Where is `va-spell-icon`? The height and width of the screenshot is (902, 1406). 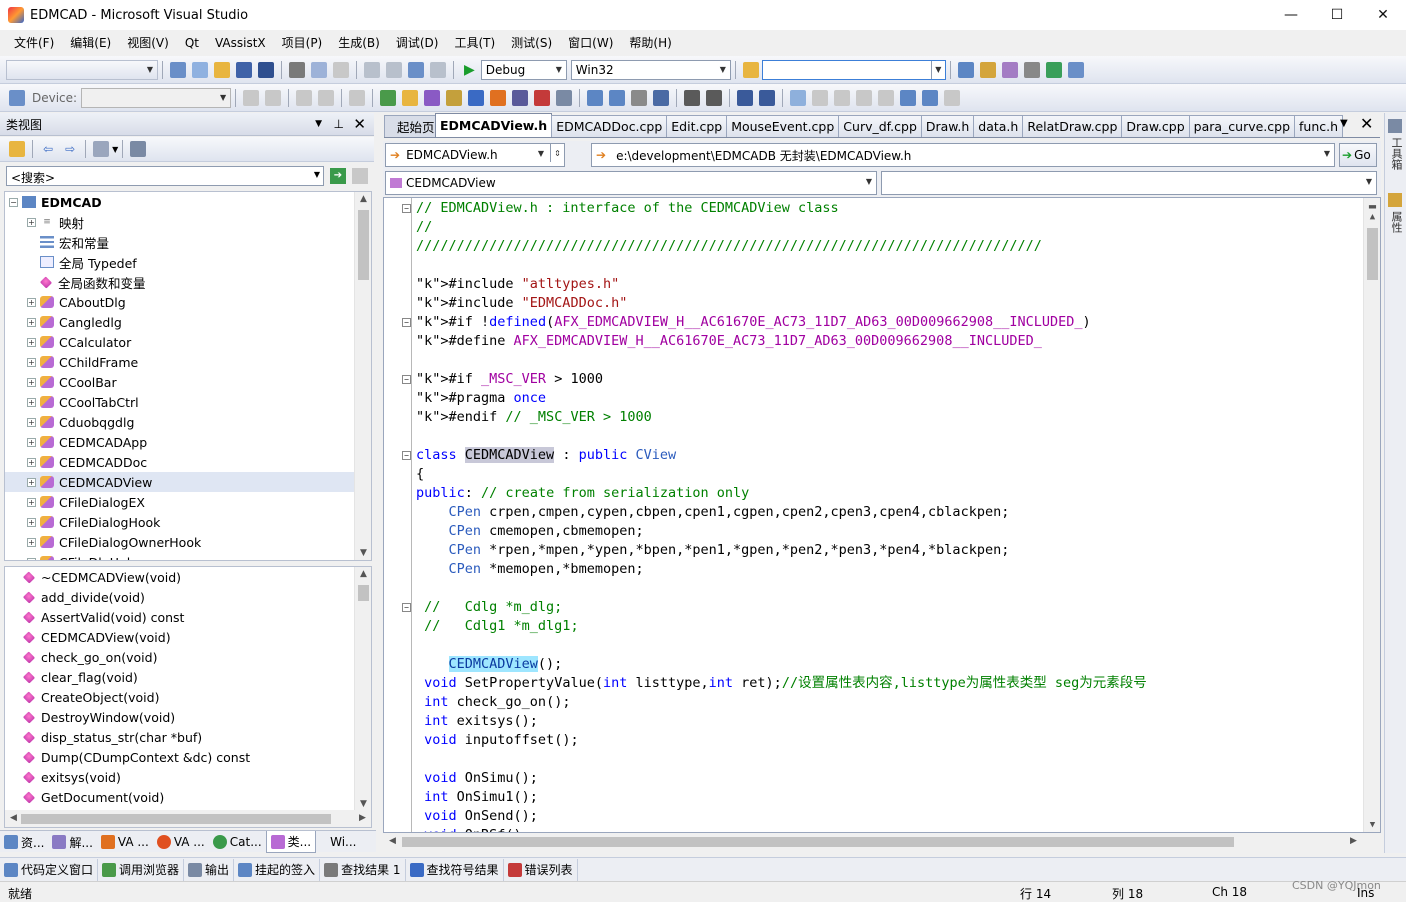
va-spell-icon is located at coordinates (542, 97).